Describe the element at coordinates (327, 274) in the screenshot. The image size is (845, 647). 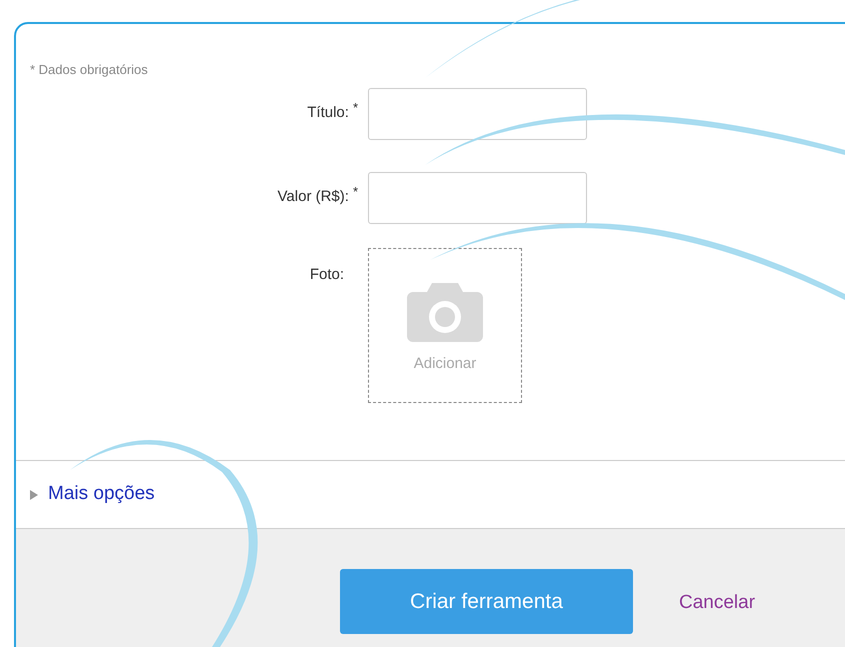
I see `photo-label: Foto:` at that location.